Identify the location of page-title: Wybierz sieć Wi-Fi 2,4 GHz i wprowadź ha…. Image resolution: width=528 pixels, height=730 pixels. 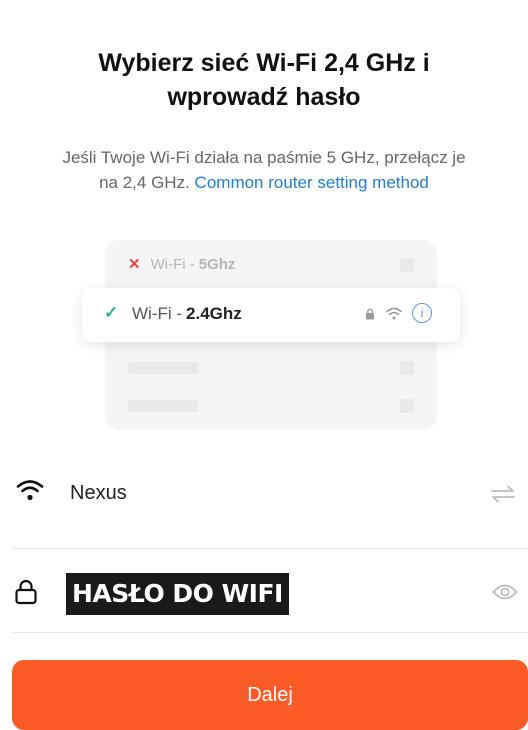
(264, 80).